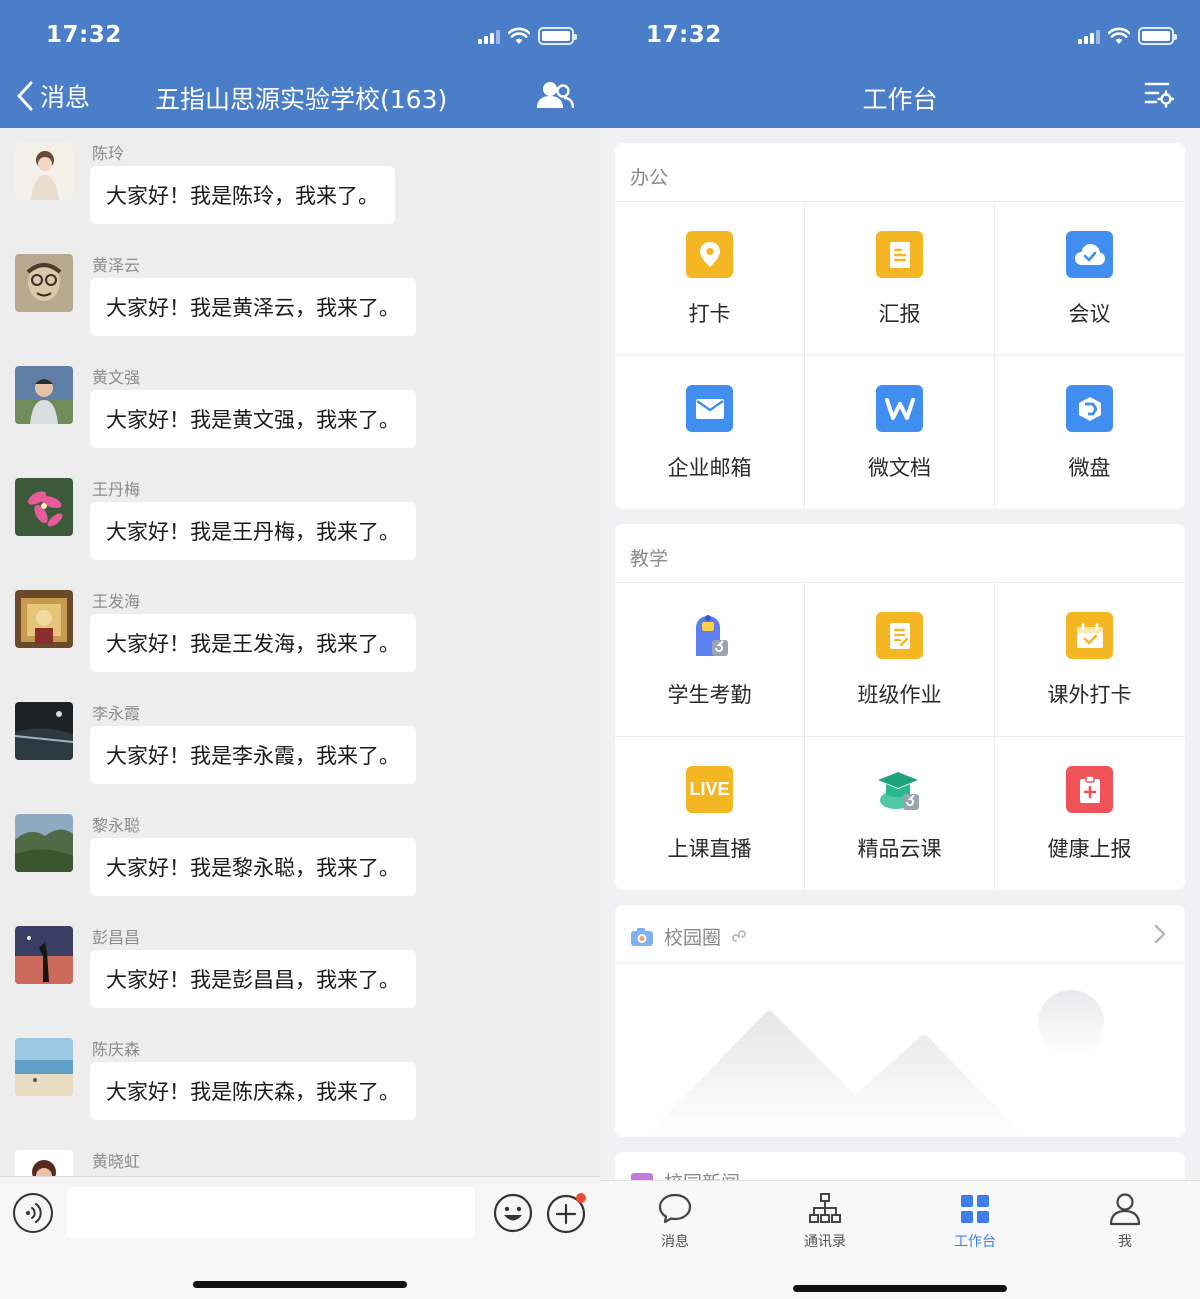 The width and height of the screenshot is (1200, 1299). What do you see at coordinates (116, 1049) in the screenshot?
I see `sender-name: 陈庆森` at bounding box center [116, 1049].